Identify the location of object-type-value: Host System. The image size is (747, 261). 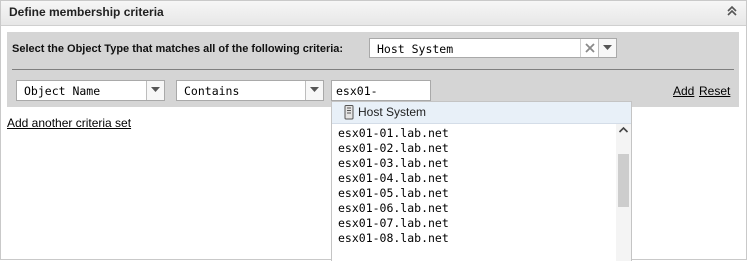
(415, 49).